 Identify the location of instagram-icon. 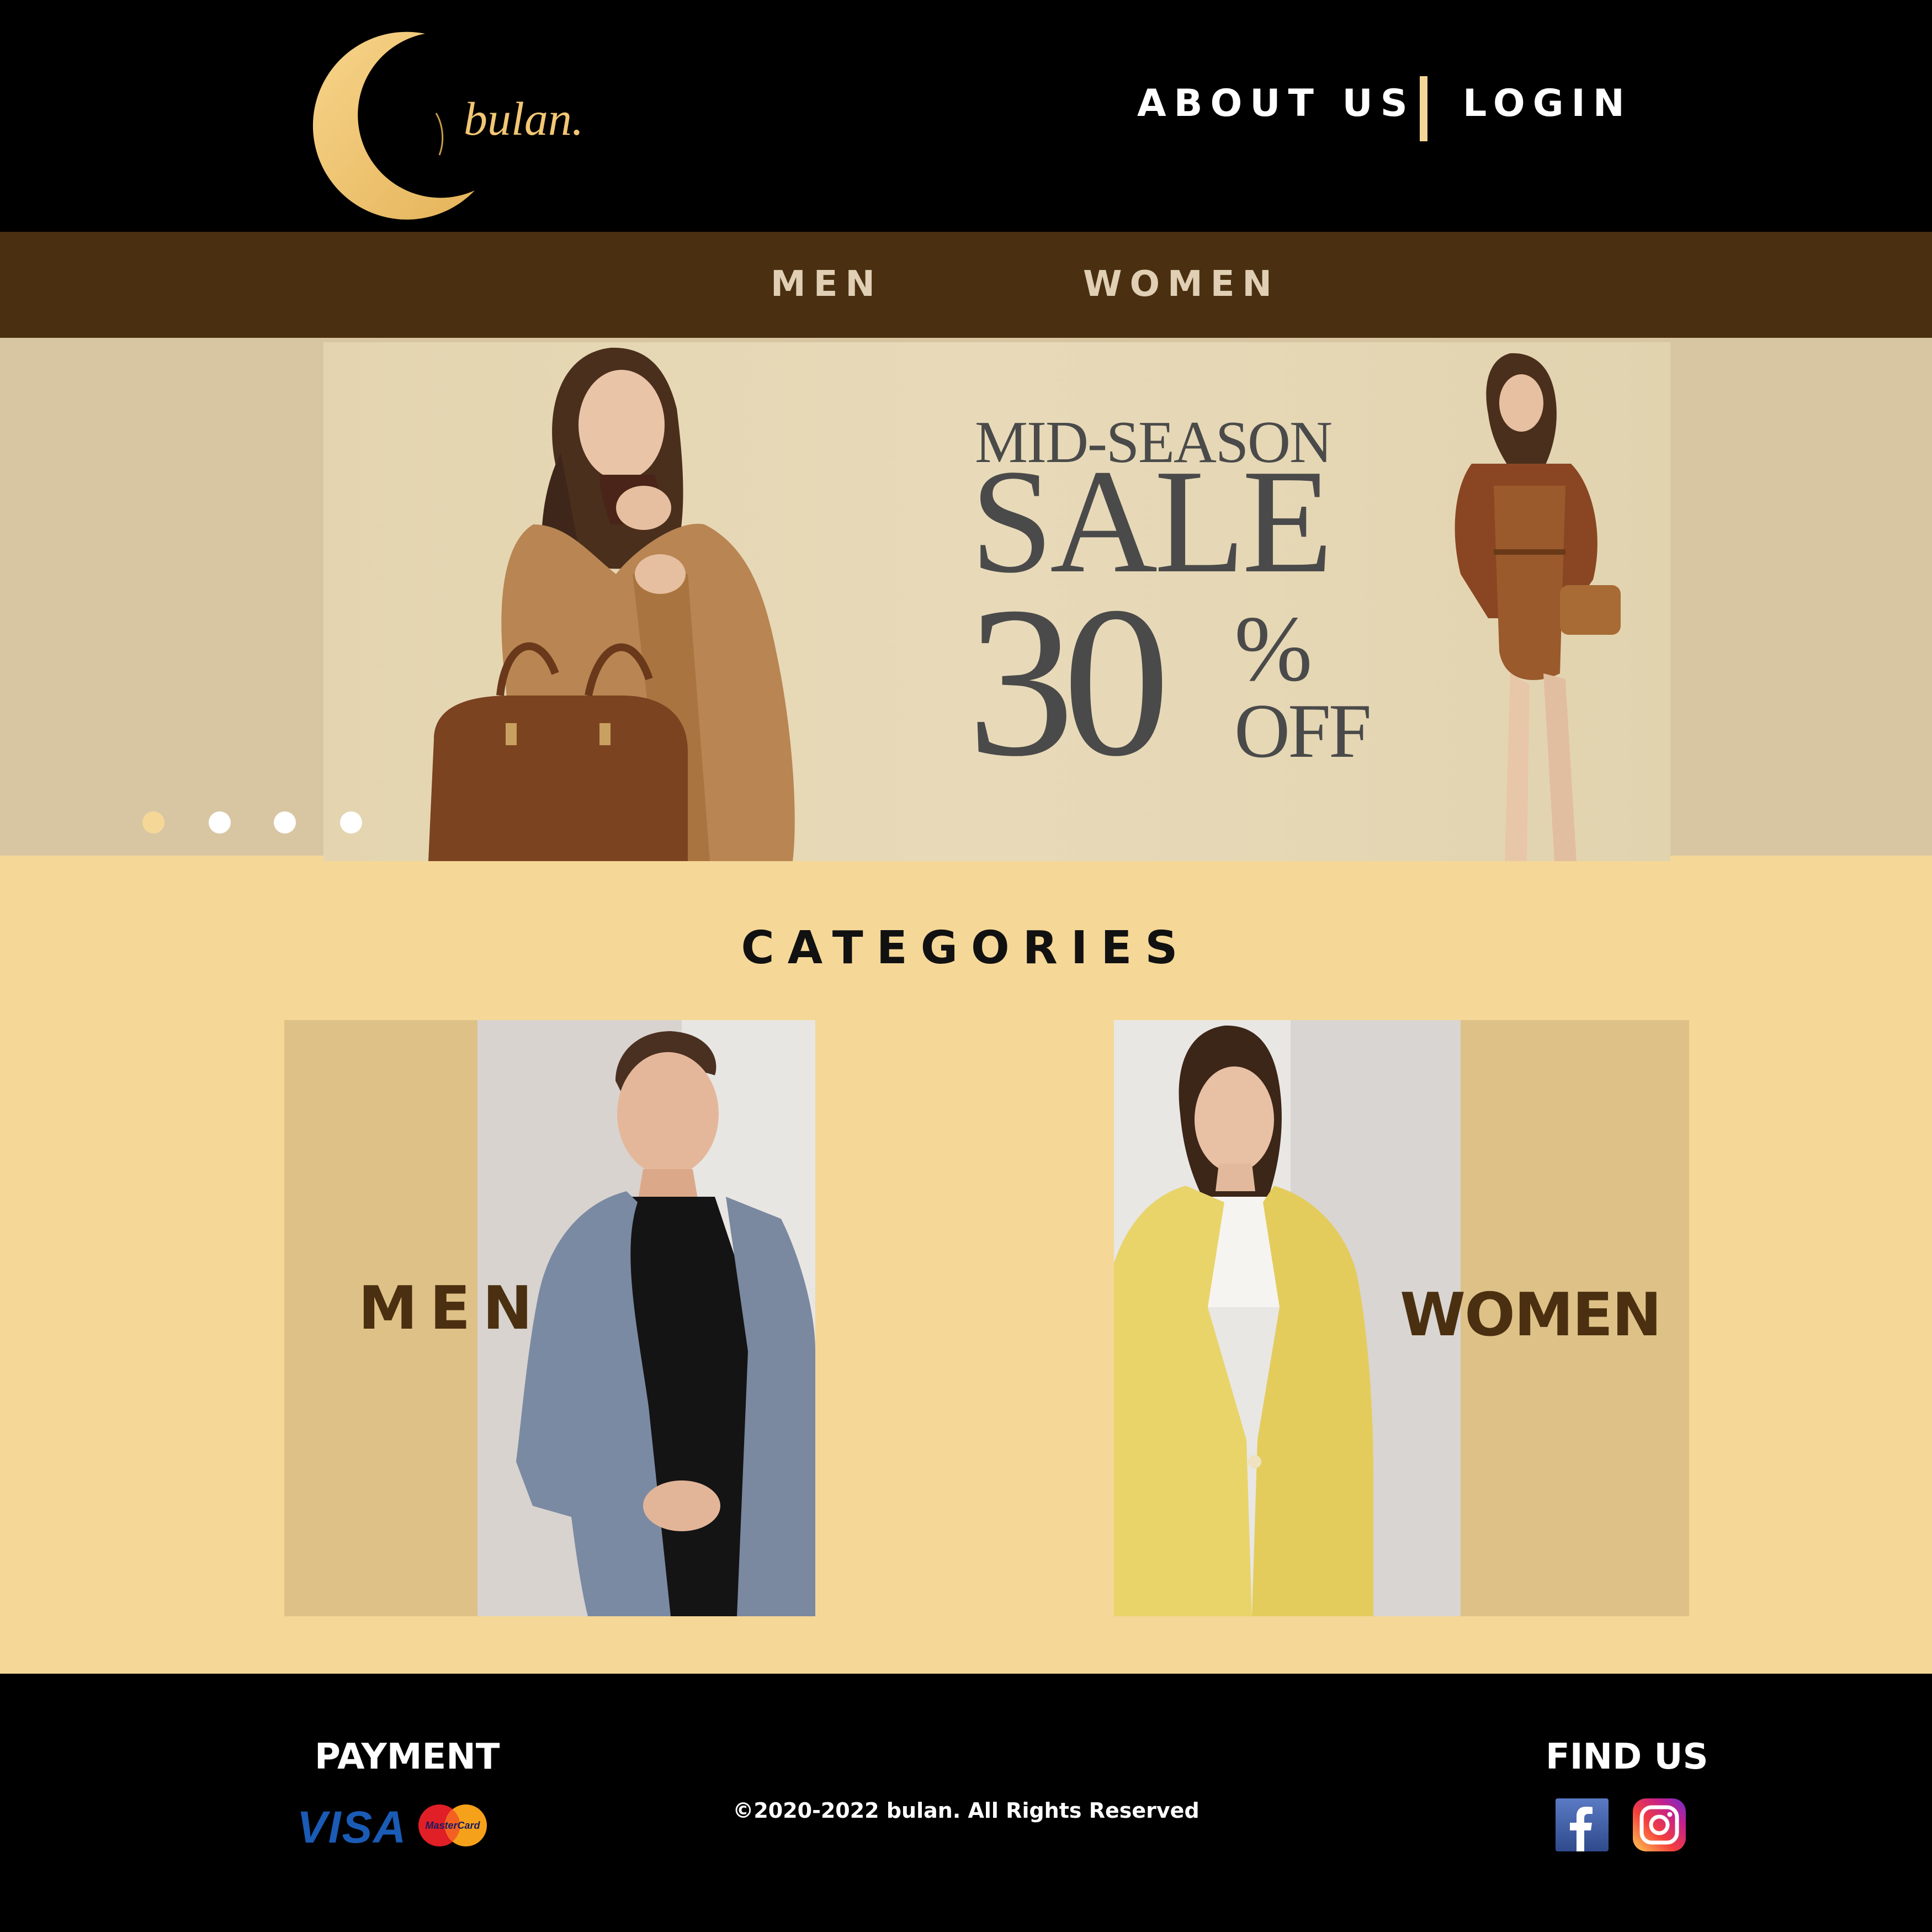
(1660, 1825).